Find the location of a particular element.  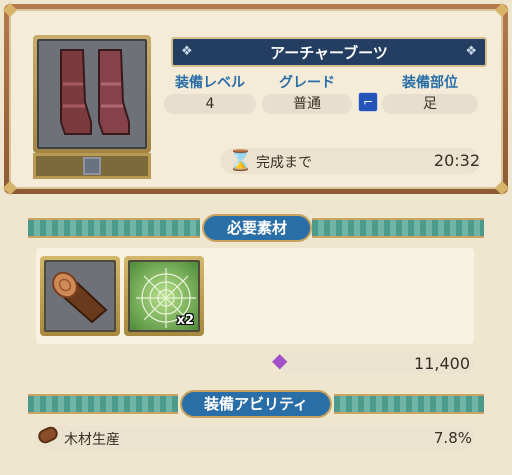

item-name: アーチャーブーツ is located at coordinates (329, 52).